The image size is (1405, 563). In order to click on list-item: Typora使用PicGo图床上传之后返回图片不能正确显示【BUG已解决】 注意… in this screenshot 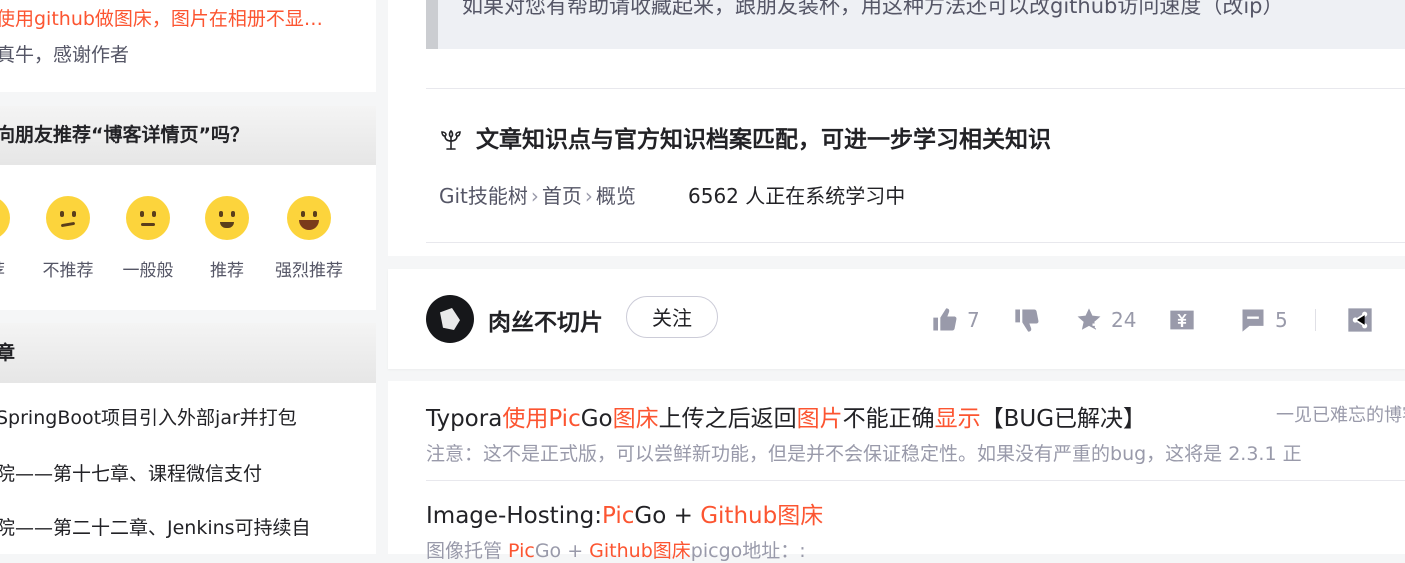, I will do `click(864, 432)`.